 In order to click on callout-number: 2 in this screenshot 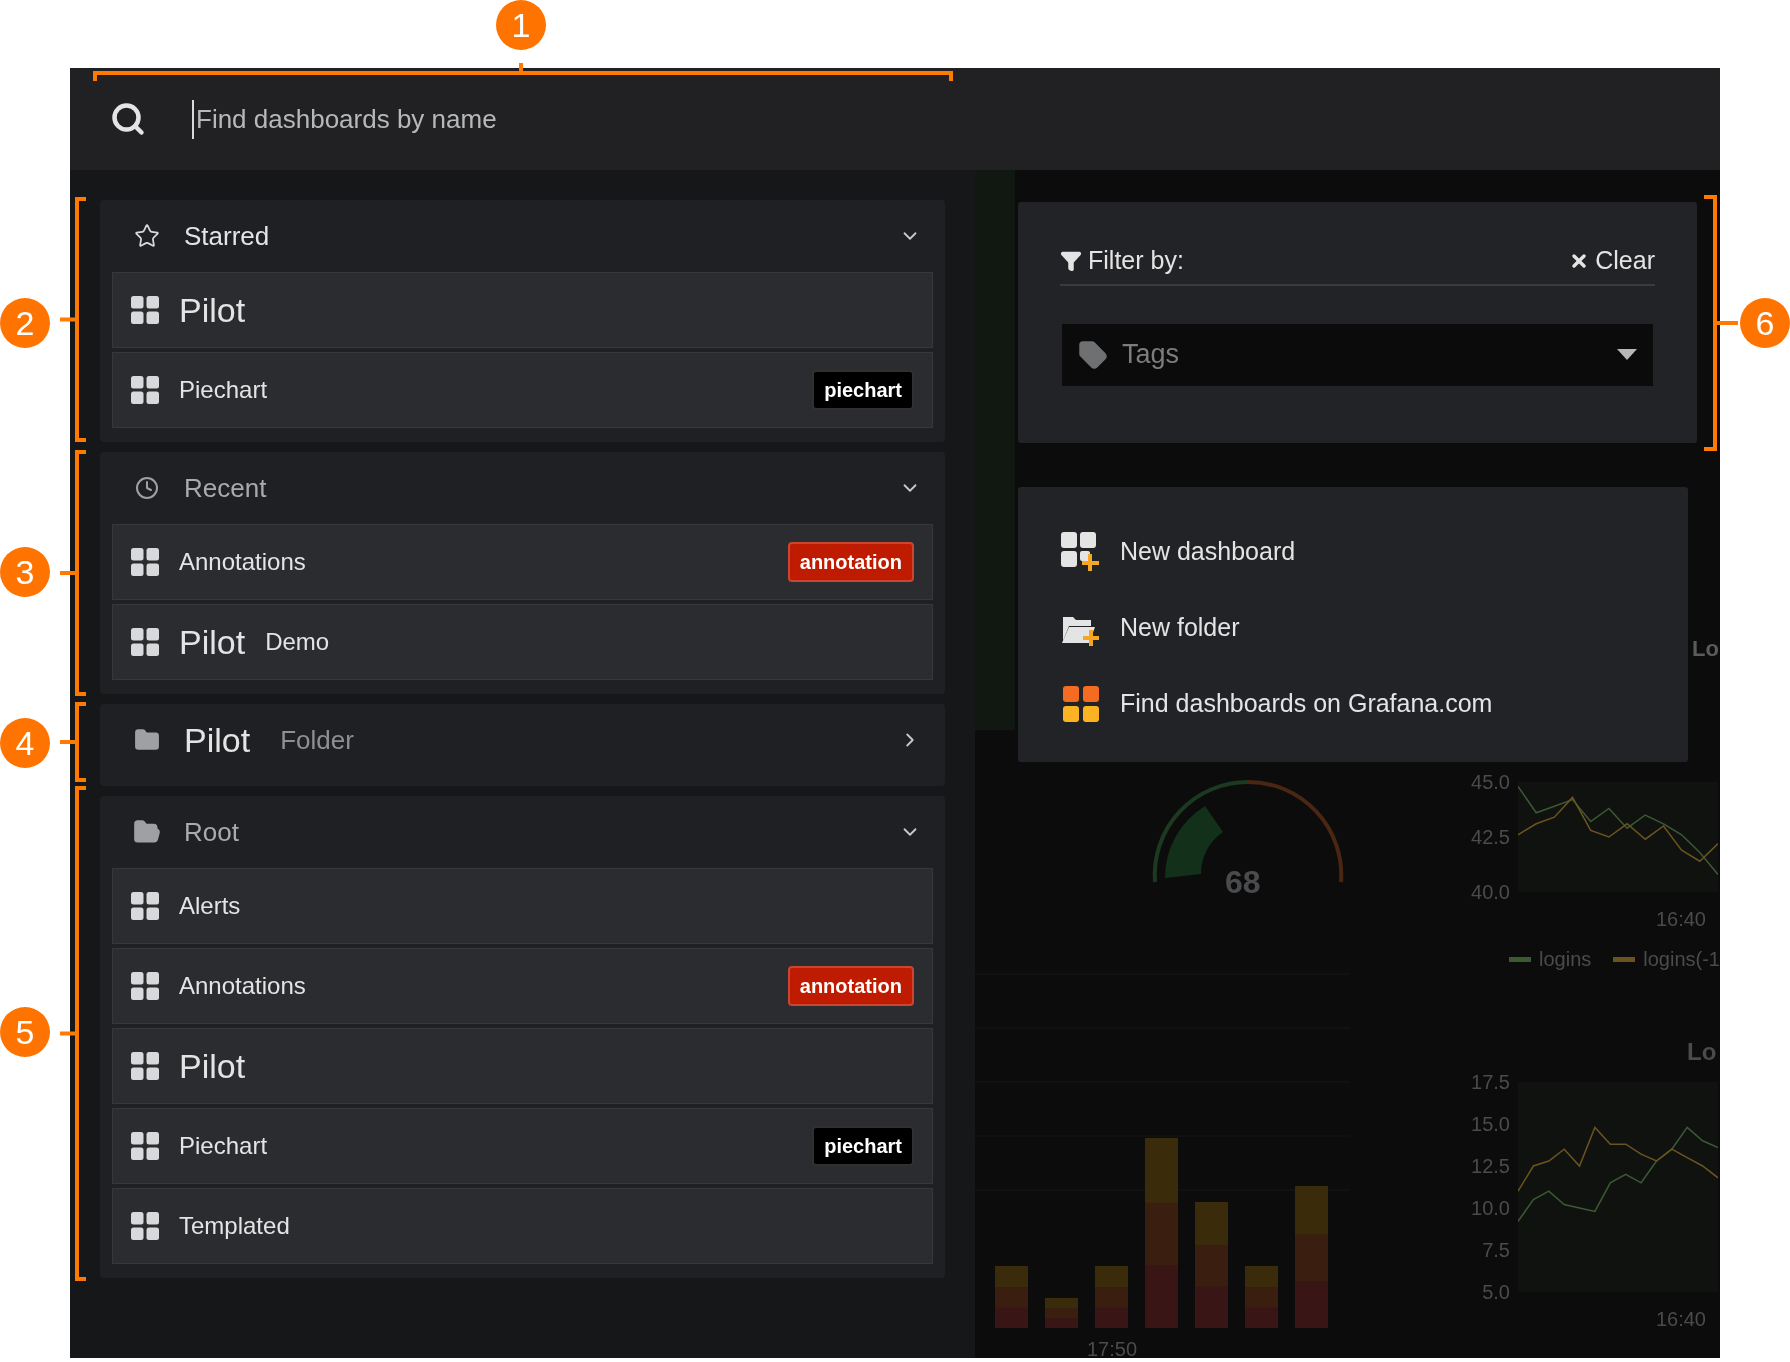, I will do `click(25, 323)`.